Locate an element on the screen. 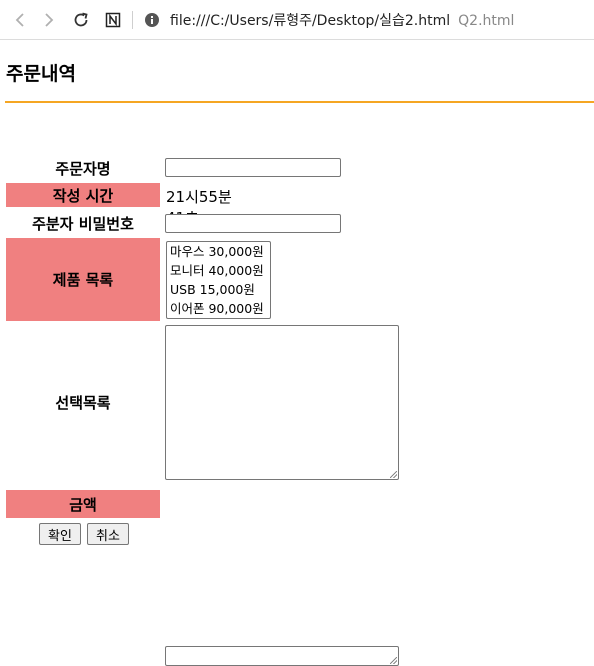 This screenshot has width=594, height=666. cancel-button: 취소 is located at coordinates (108, 534).